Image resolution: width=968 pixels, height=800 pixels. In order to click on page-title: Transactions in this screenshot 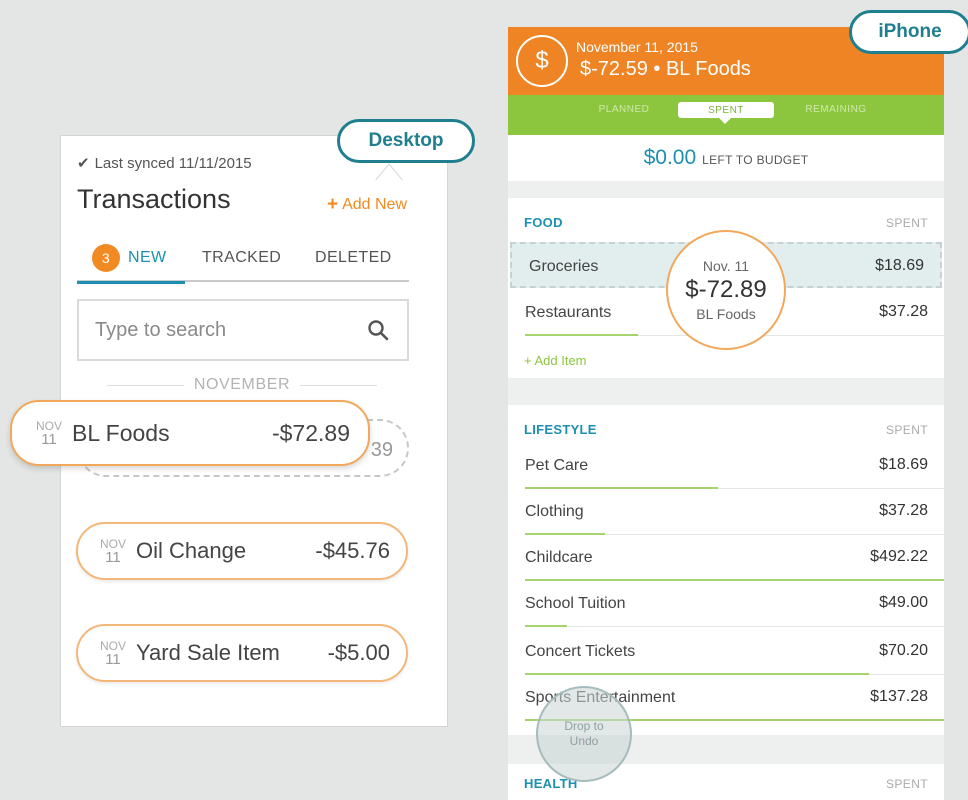, I will do `click(154, 199)`.